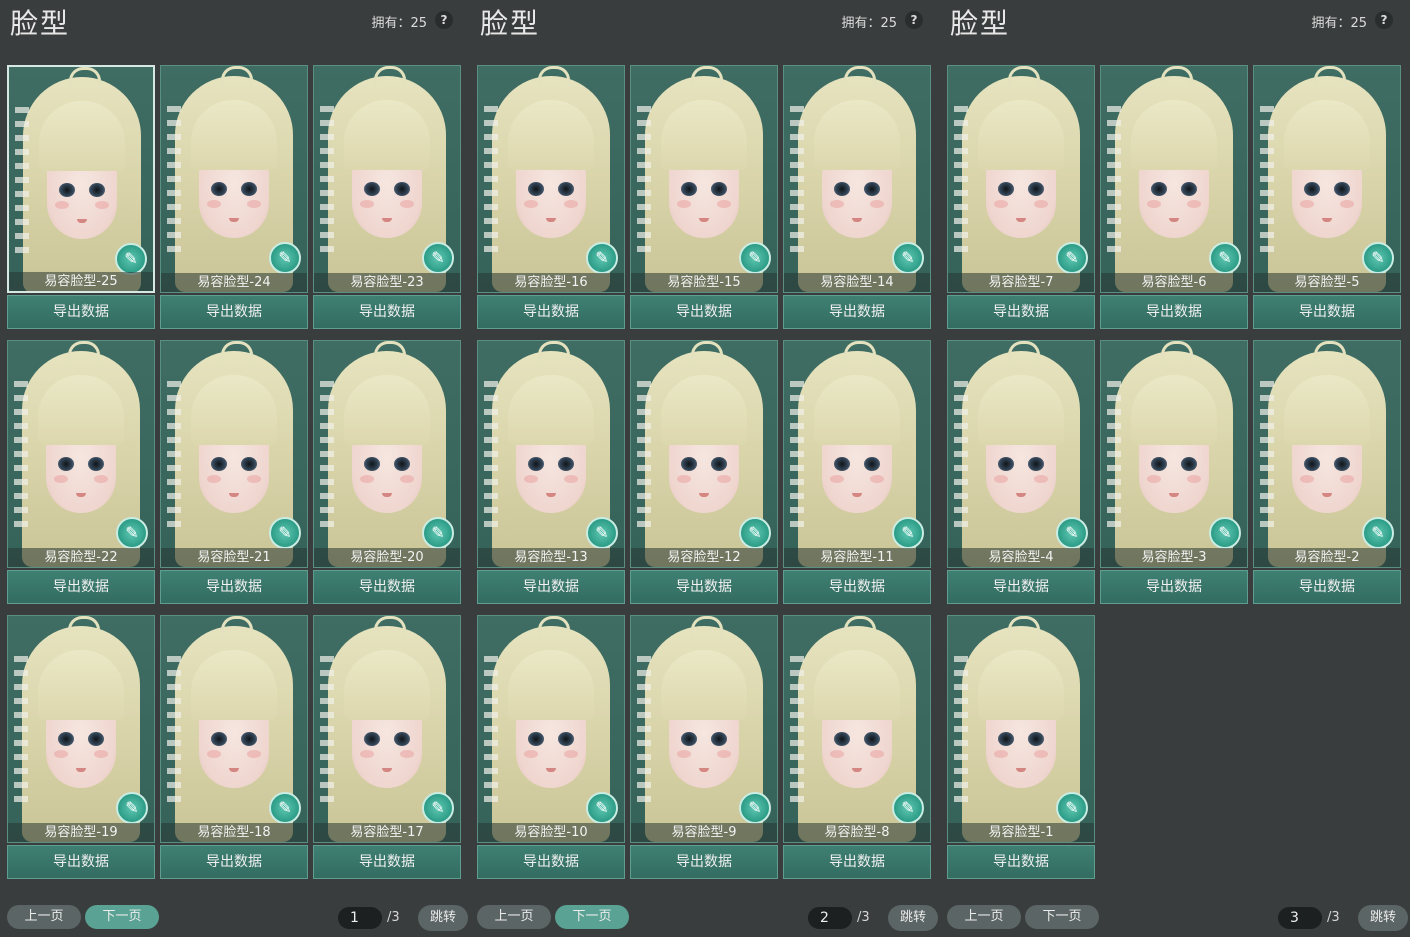  What do you see at coordinates (1021, 729) in the screenshot?
I see `face-card: ✎ 易容脸型-1` at bounding box center [1021, 729].